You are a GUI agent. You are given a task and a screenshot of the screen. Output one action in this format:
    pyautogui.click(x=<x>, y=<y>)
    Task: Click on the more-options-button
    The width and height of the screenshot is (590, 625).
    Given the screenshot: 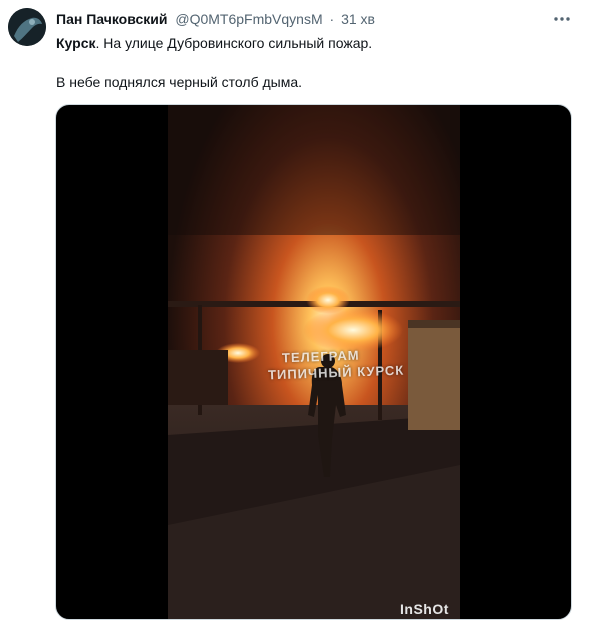 What is the action you would take?
    pyautogui.click(x=562, y=19)
    